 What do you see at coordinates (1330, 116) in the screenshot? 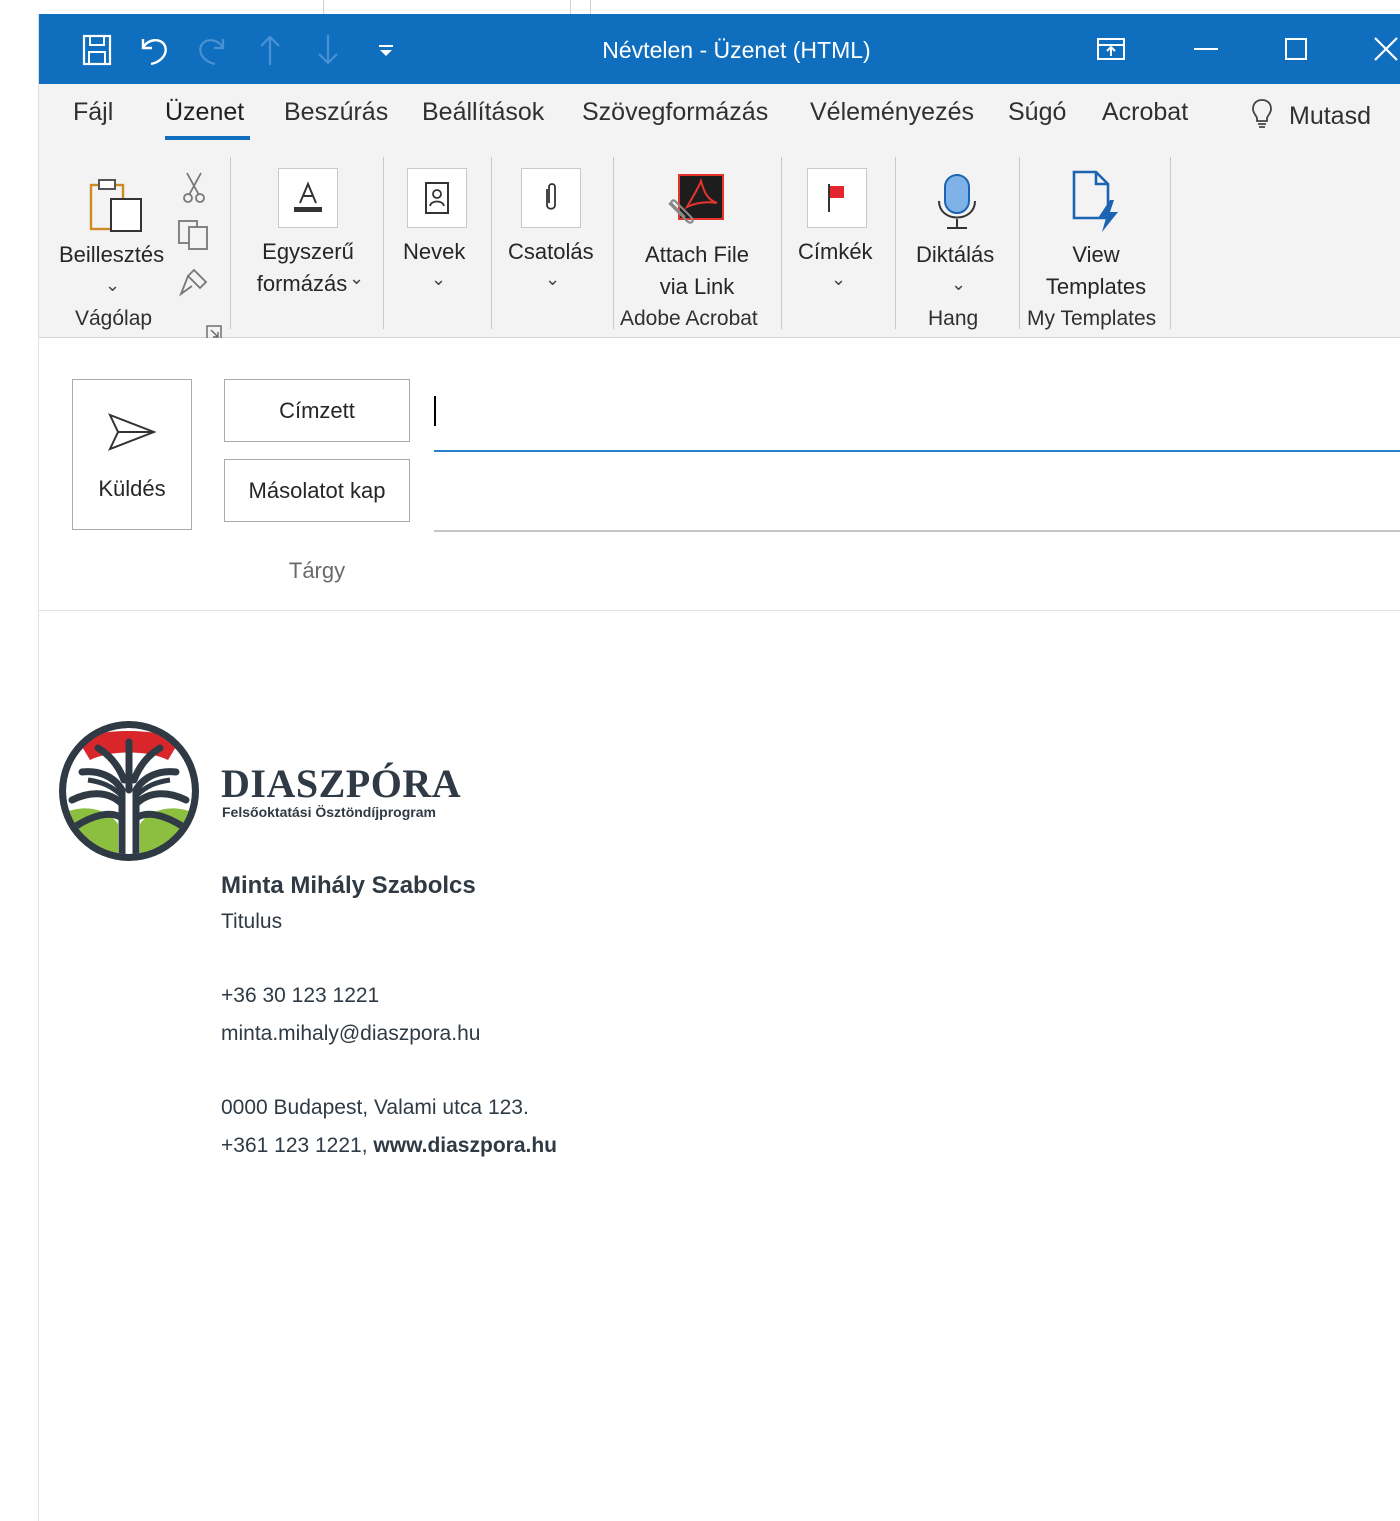
I see `tell-me-label: Mutasd` at bounding box center [1330, 116].